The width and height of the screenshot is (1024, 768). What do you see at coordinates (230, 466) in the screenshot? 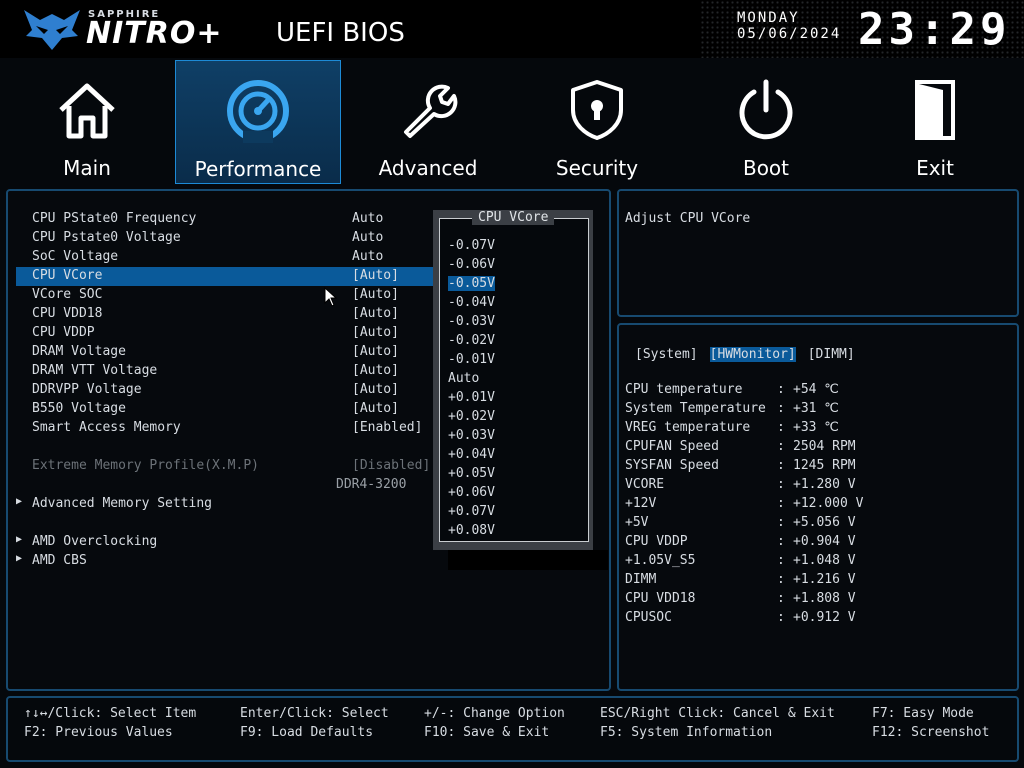
I see `setting-xmp: Extreme Memory Profile(X.M.P) [Disabled]` at bounding box center [230, 466].